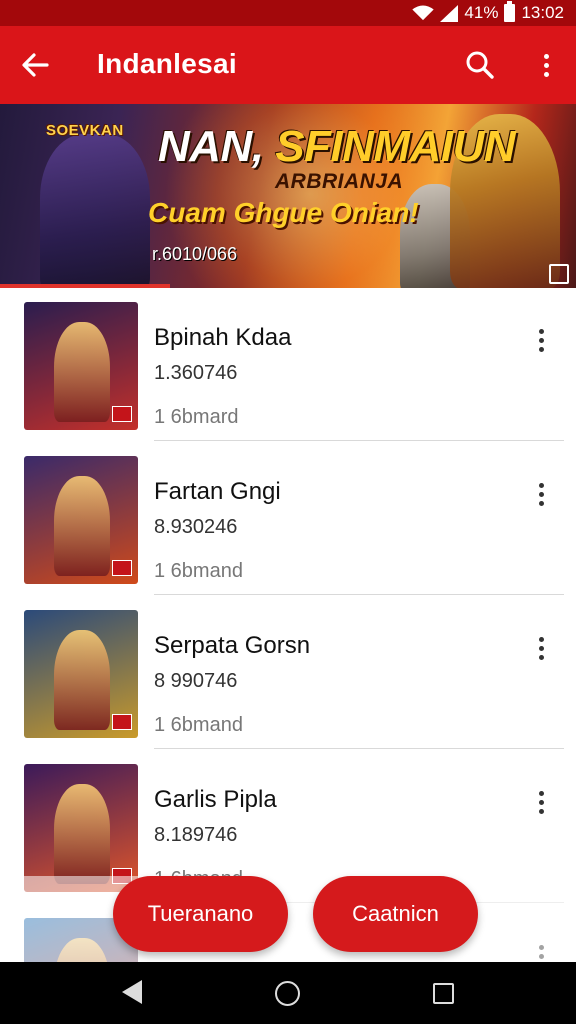  I want to click on bottom-fade, so click(288, 919).